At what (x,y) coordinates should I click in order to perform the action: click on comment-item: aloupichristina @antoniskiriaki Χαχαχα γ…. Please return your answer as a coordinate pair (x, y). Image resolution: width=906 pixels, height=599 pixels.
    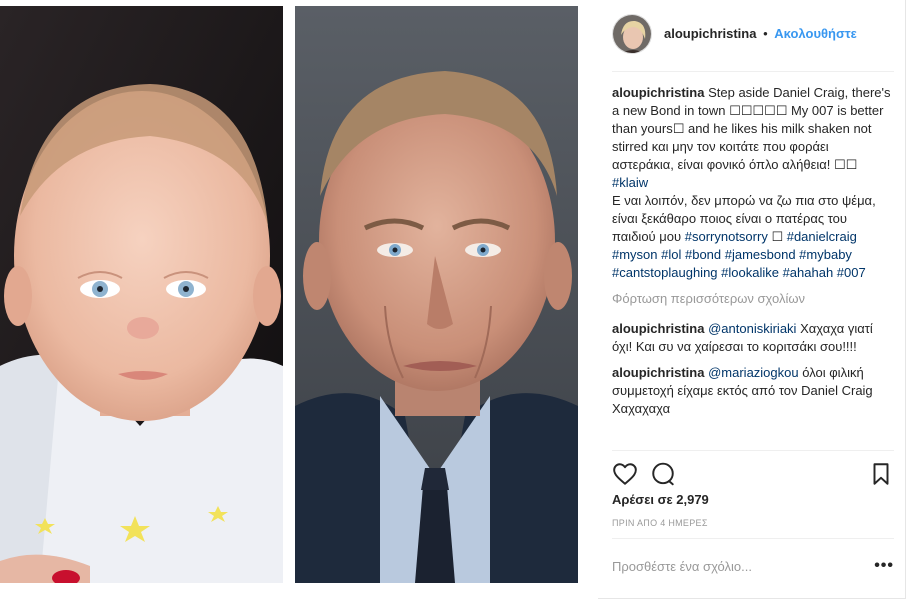
    Looking at the image, I should click on (753, 338).